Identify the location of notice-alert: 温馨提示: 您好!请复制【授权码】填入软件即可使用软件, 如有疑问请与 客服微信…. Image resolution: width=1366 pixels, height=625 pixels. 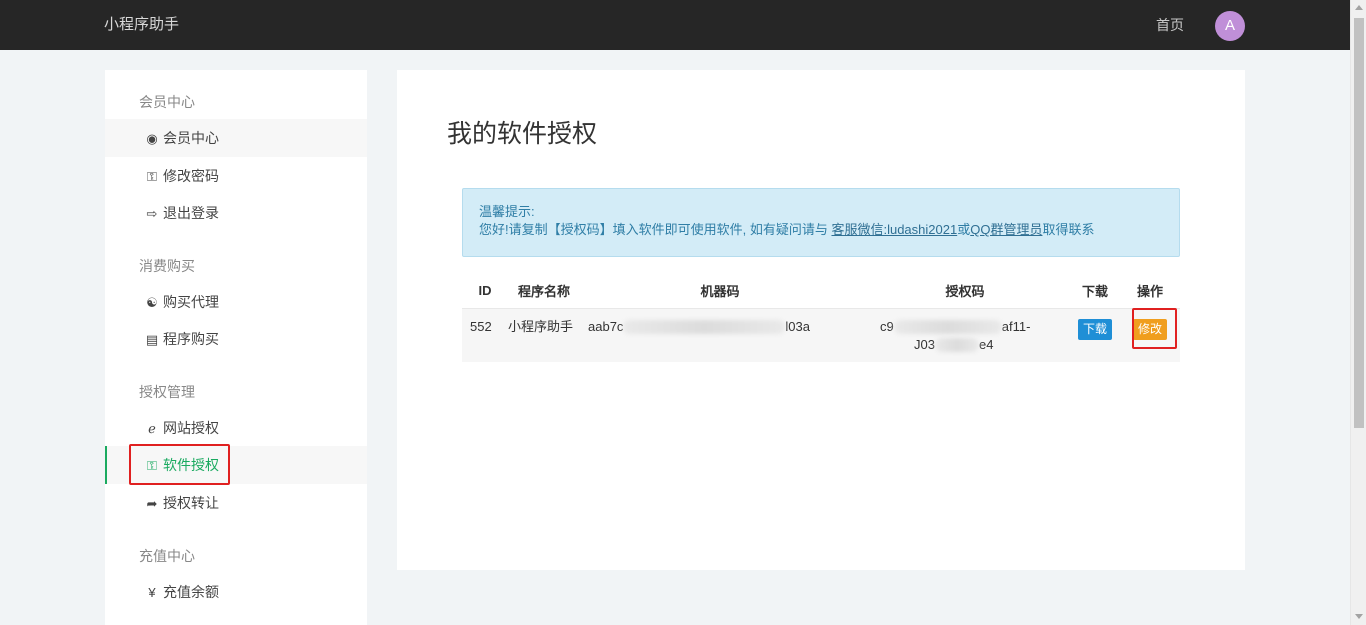
(821, 222).